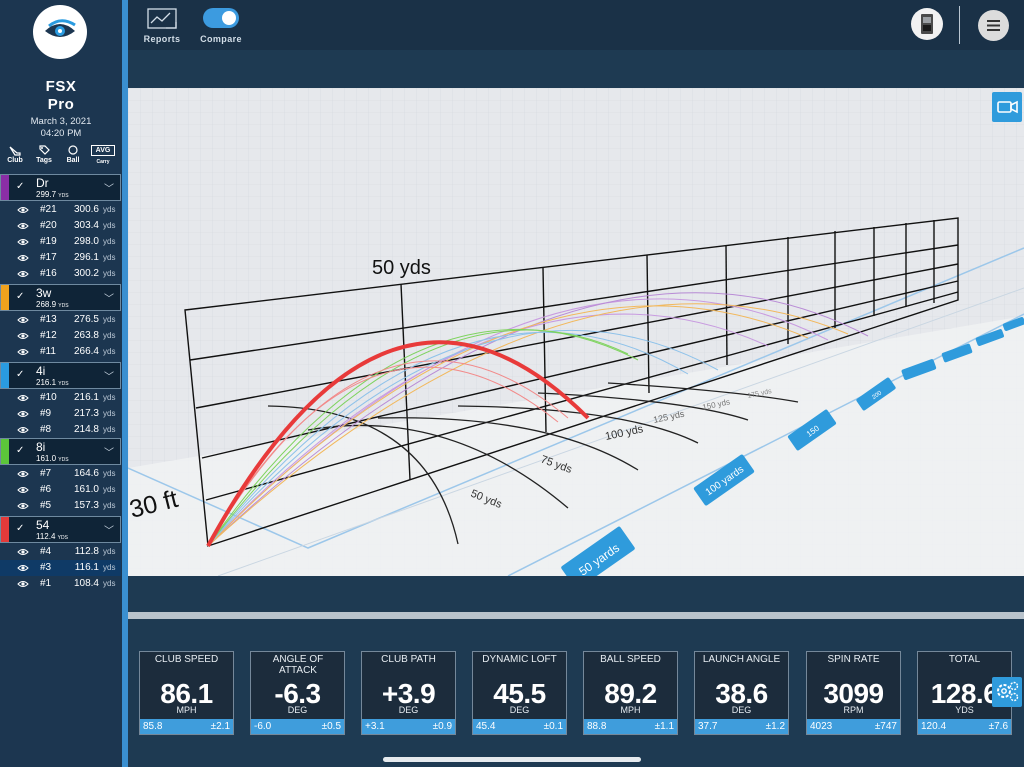 The width and height of the screenshot is (1024, 767). What do you see at coordinates (1007, 692) in the screenshot?
I see `stats-settings-button` at bounding box center [1007, 692].